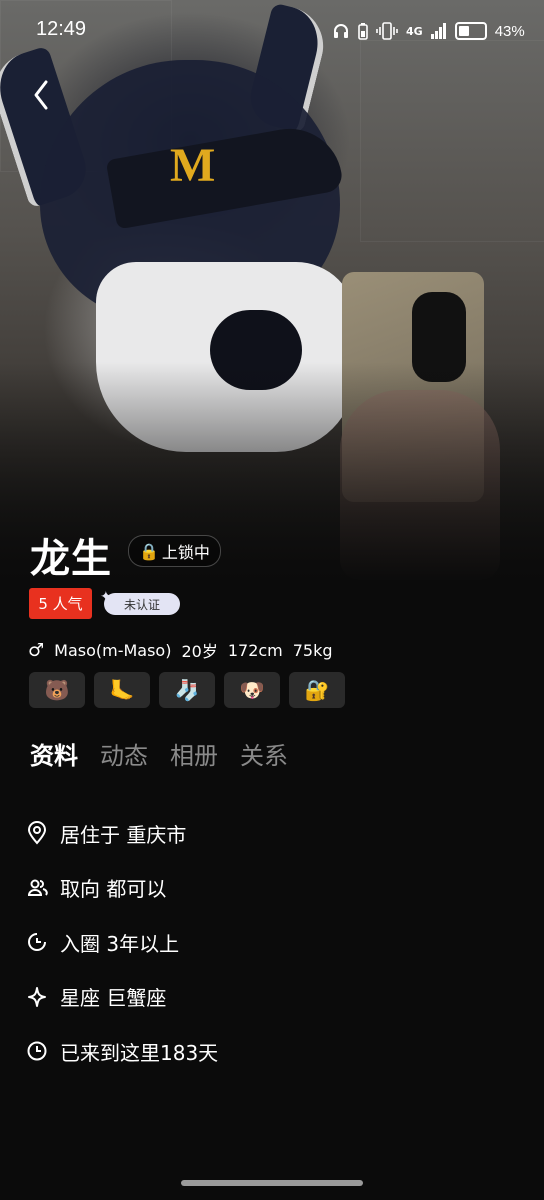  I want to click on info-text-days: 已来到这里183天, so click(139, 1052).